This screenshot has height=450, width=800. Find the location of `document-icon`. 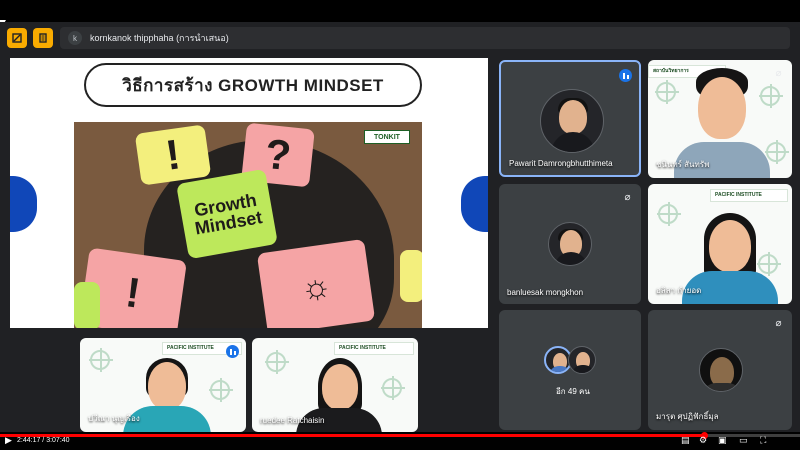

document-icon is located at coordinates (43, 38).